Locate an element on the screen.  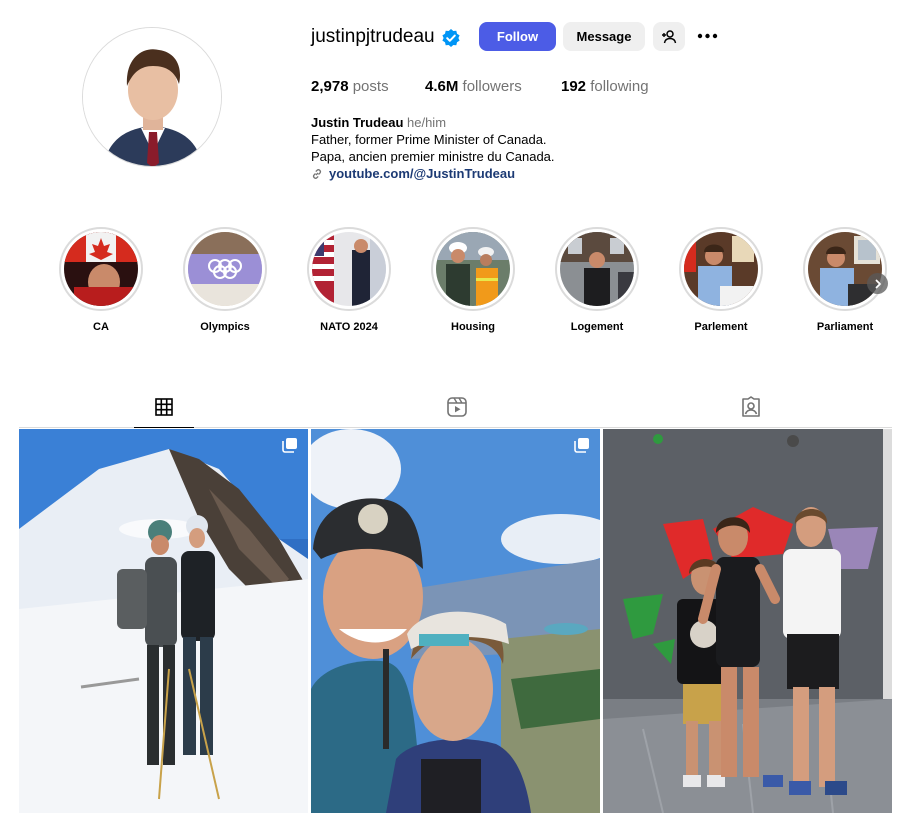
posts-count-value: 2,978 is located at coordinates (330, 86).